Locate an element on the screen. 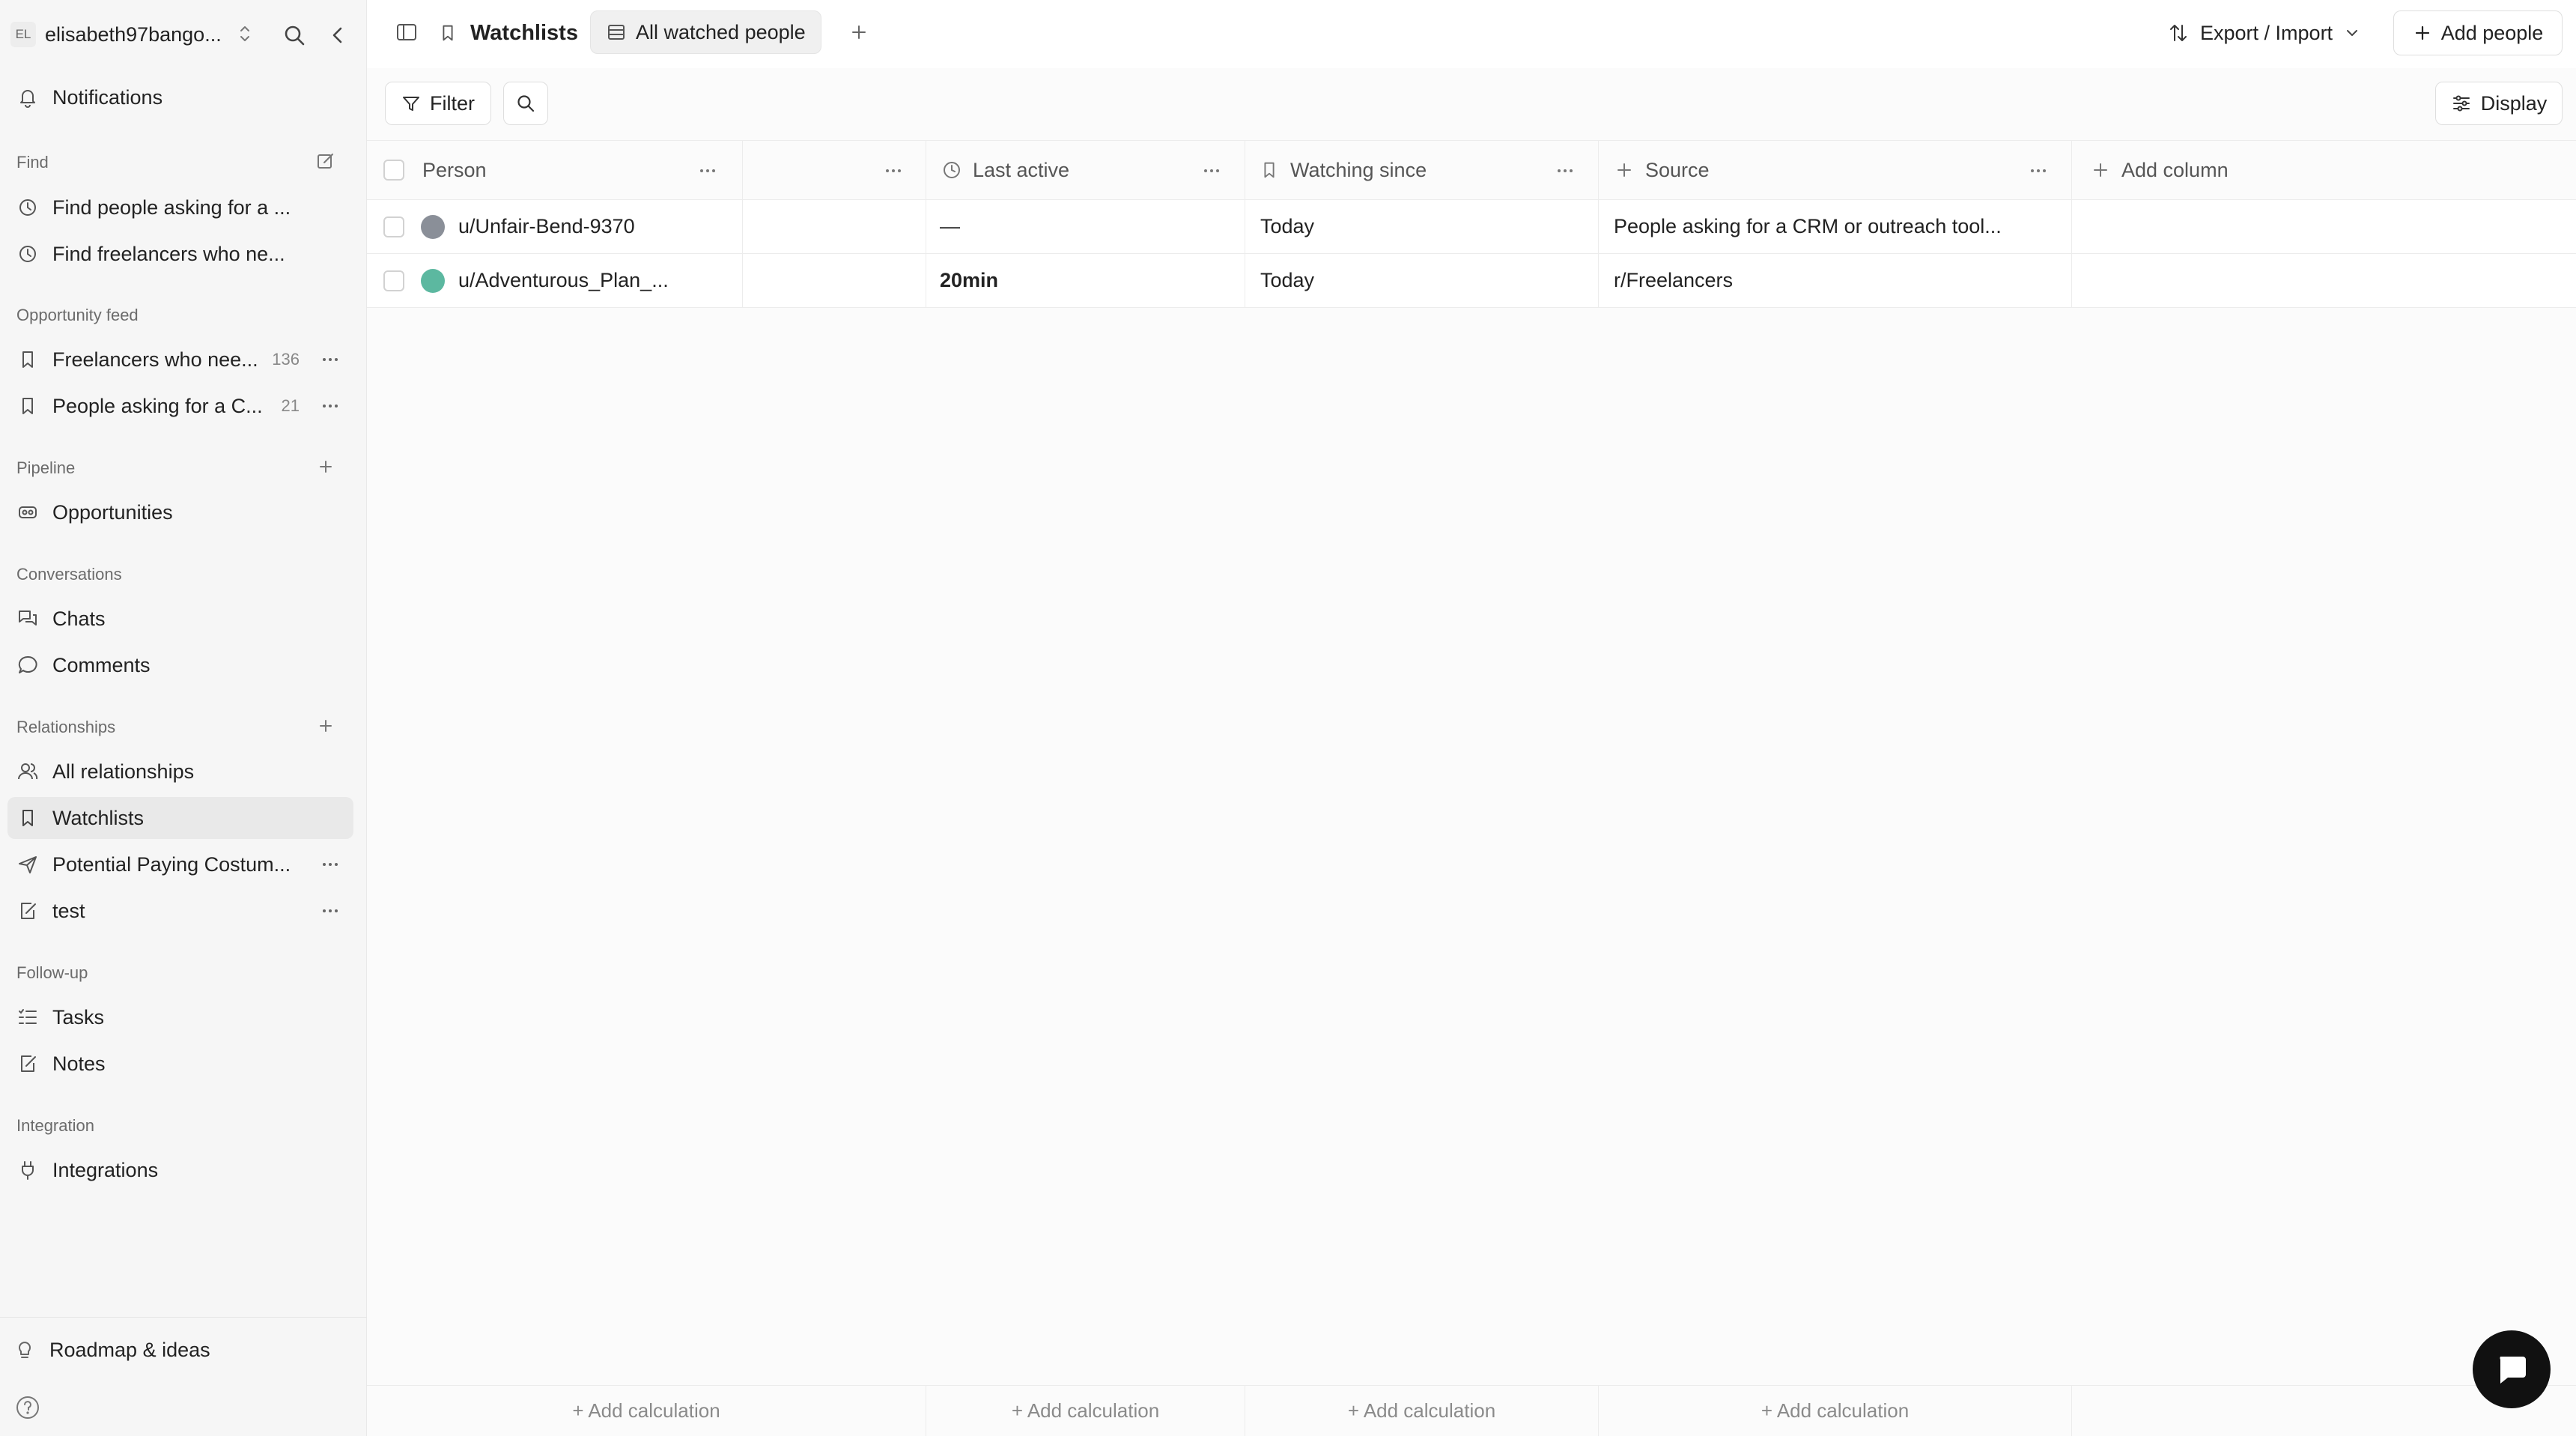  roadmap-label: Roadmap & ideas is located at coordinates (129, 1349).